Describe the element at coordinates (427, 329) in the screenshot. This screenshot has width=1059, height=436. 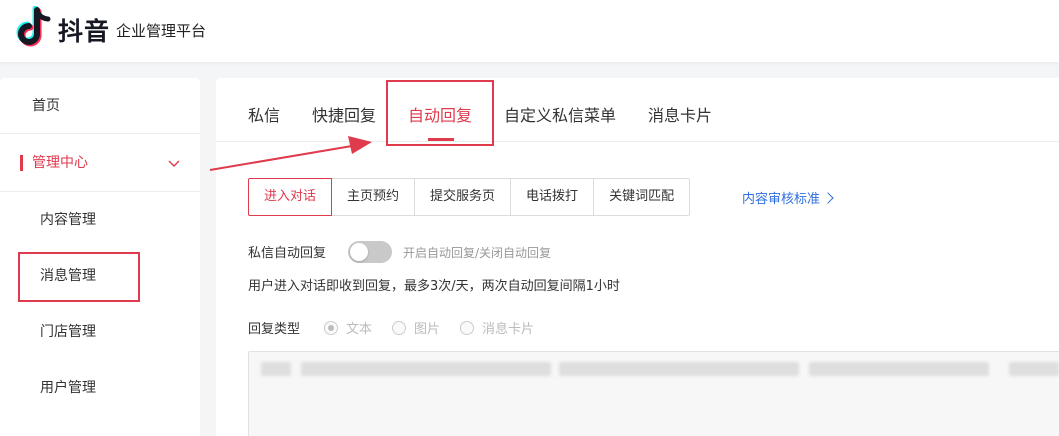
I see `radio-label: 图片` at that location.